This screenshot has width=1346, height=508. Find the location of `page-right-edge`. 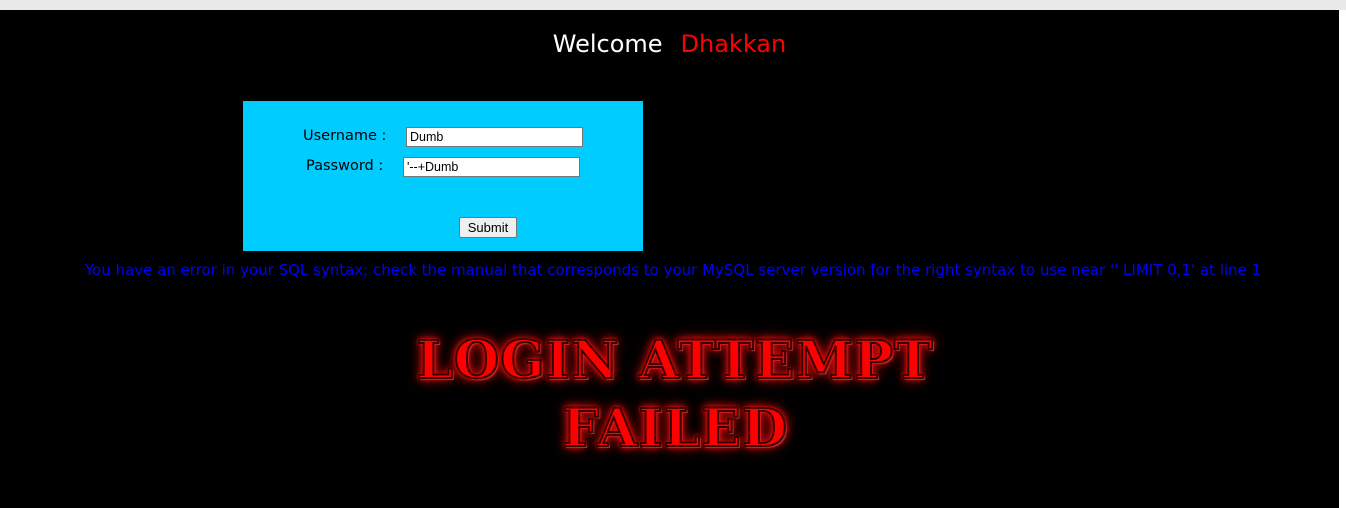

page-right-edge is located at coordinates (1342, 259).